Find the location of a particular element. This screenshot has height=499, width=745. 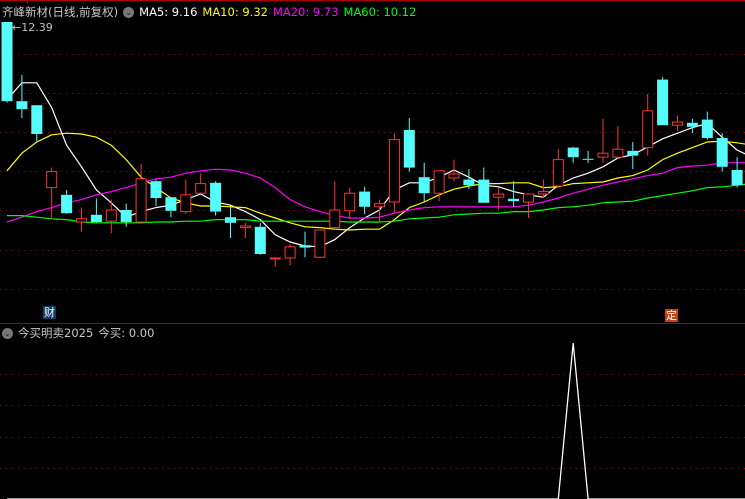

fixed-marker: 定 is located at coordinates (671, 315).